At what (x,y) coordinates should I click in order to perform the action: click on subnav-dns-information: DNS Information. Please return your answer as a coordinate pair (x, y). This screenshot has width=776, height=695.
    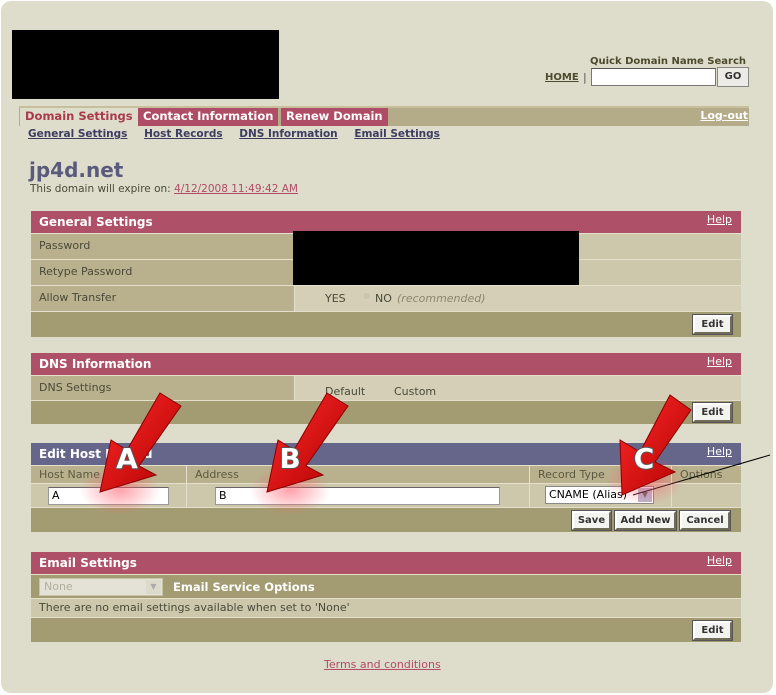
    Looking at the image, I should click on (288, 134).